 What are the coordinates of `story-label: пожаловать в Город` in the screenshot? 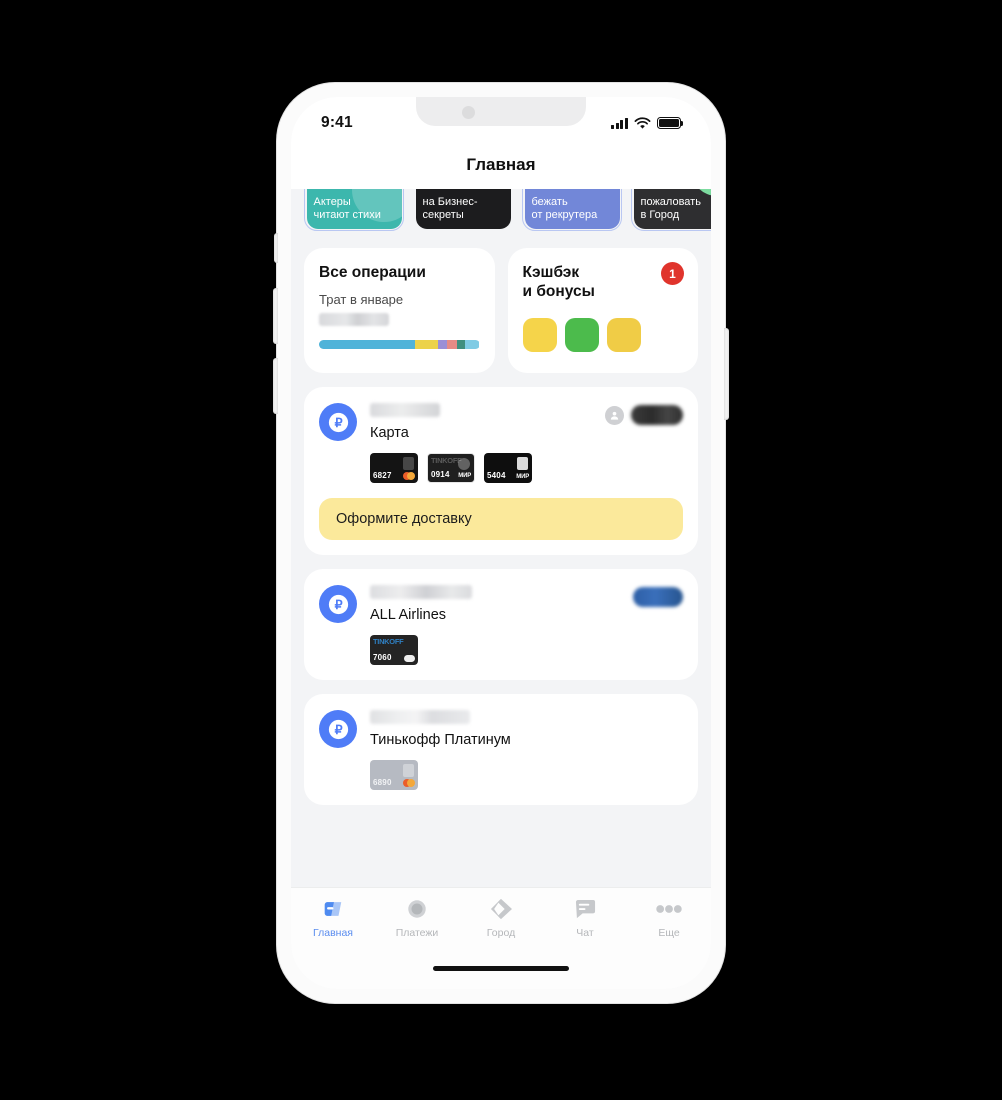 It's located at (670, 208).